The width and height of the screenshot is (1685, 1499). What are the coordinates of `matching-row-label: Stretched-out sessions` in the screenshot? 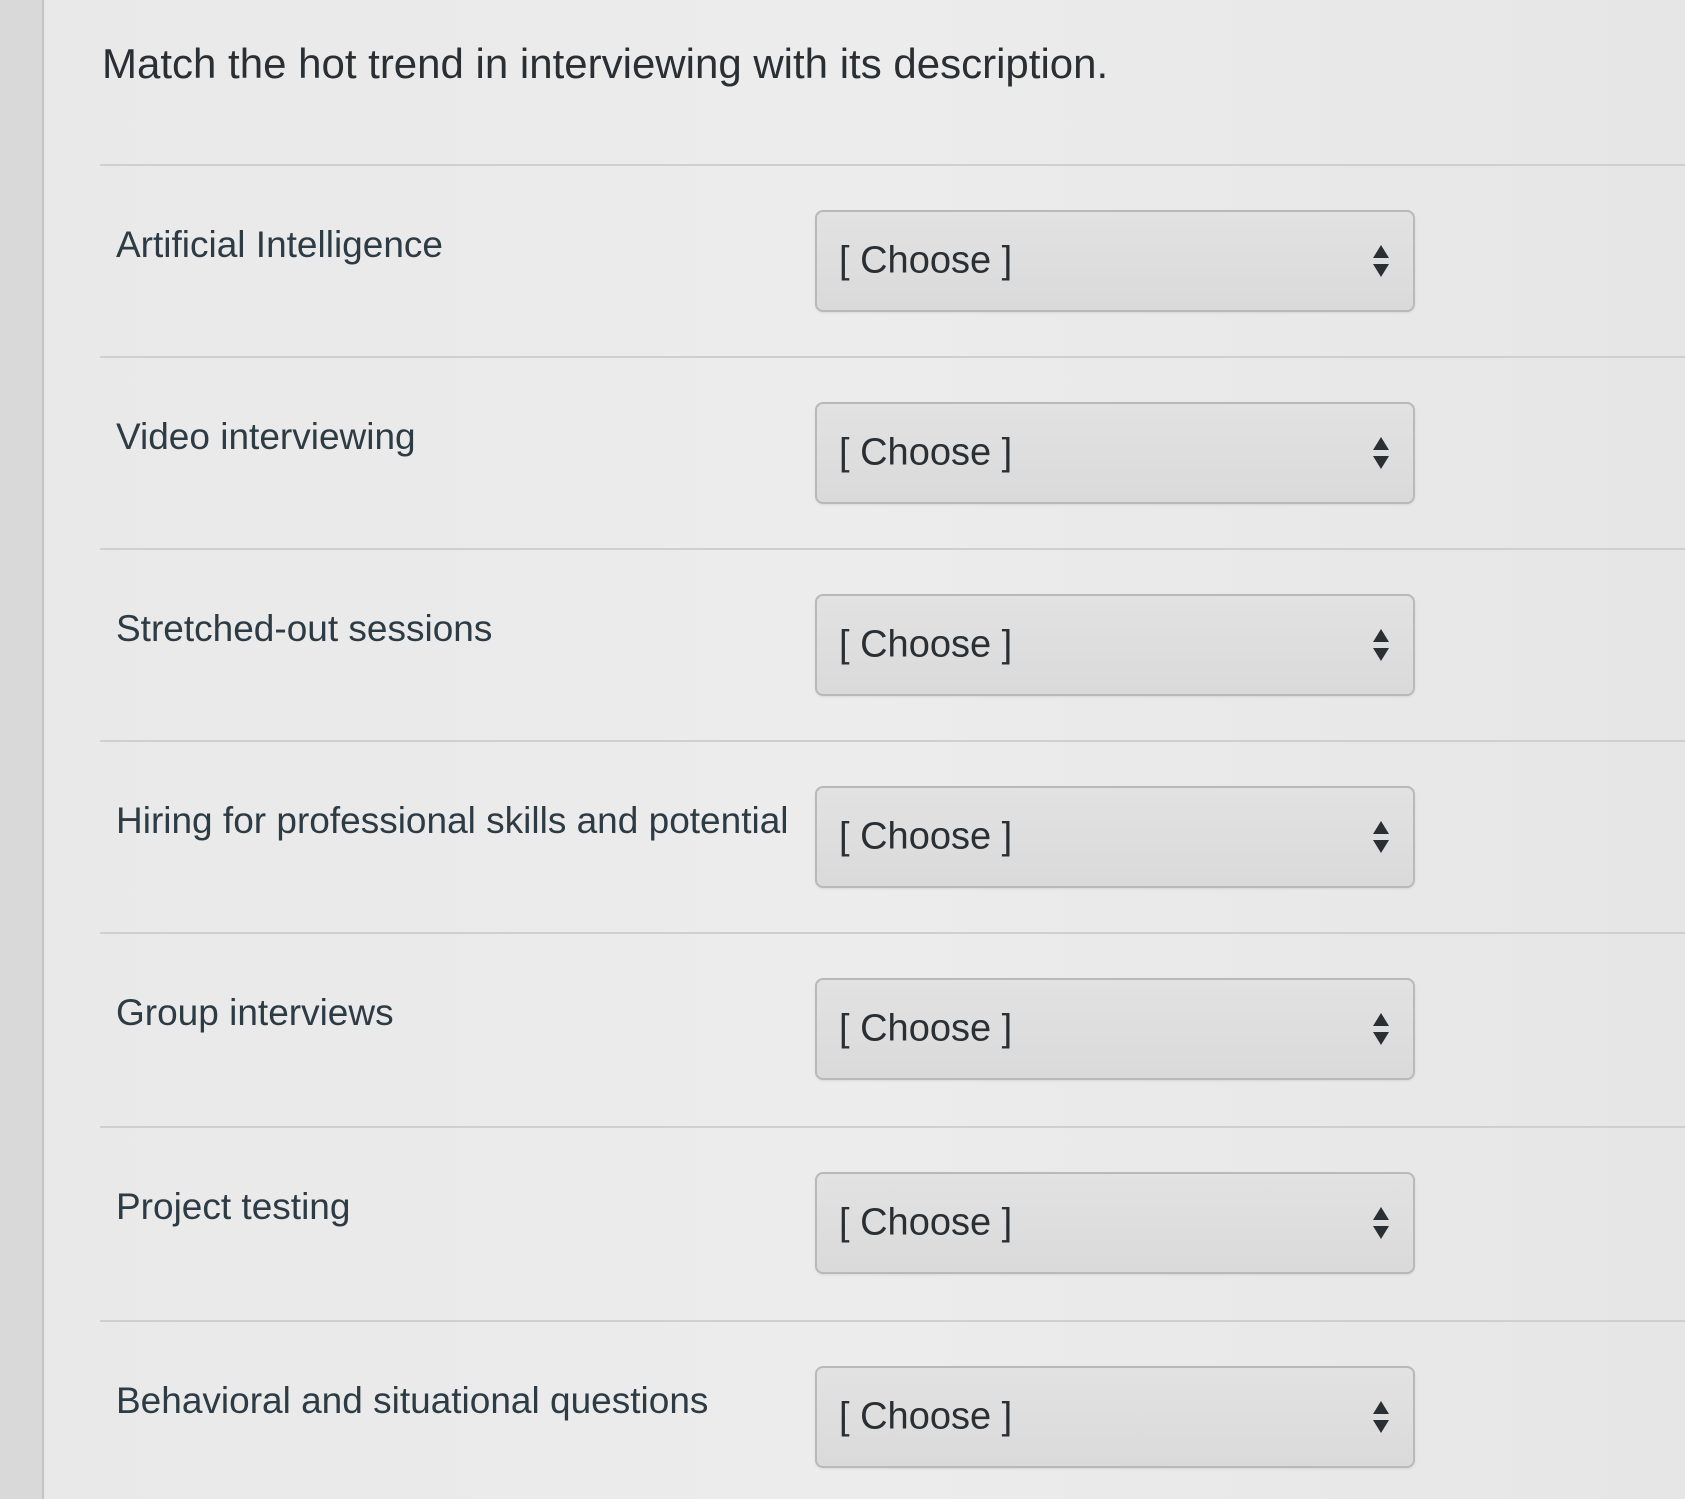 It's located at (304, 628).